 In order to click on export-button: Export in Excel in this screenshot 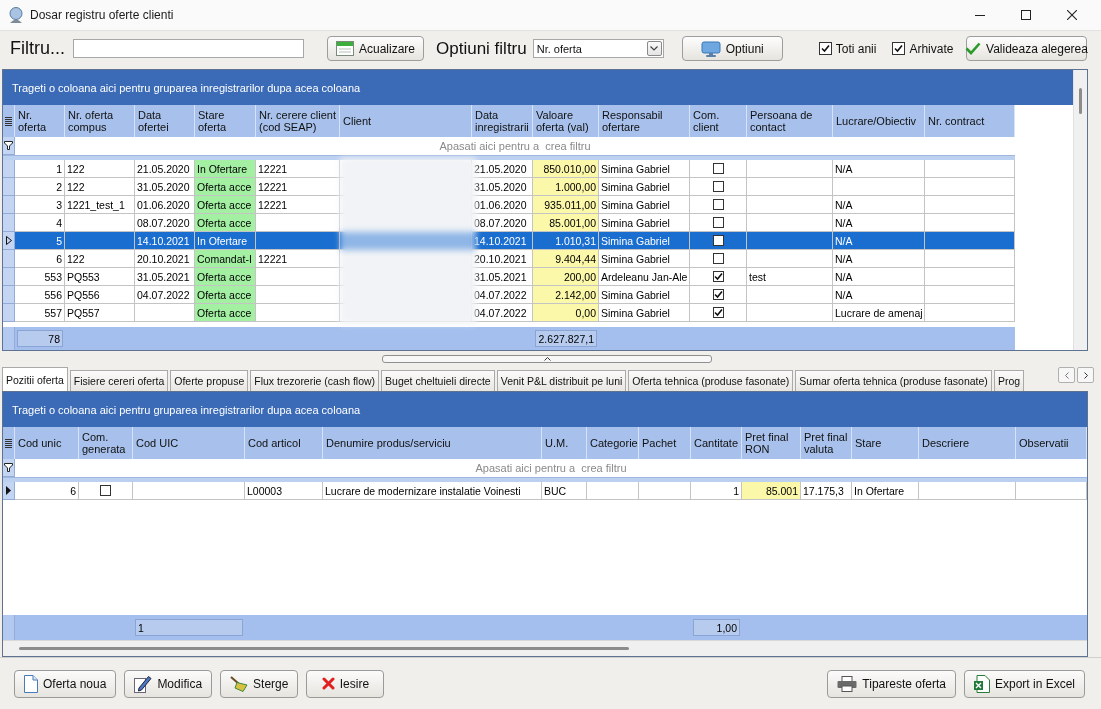, I will do `click(1024, 683)`.